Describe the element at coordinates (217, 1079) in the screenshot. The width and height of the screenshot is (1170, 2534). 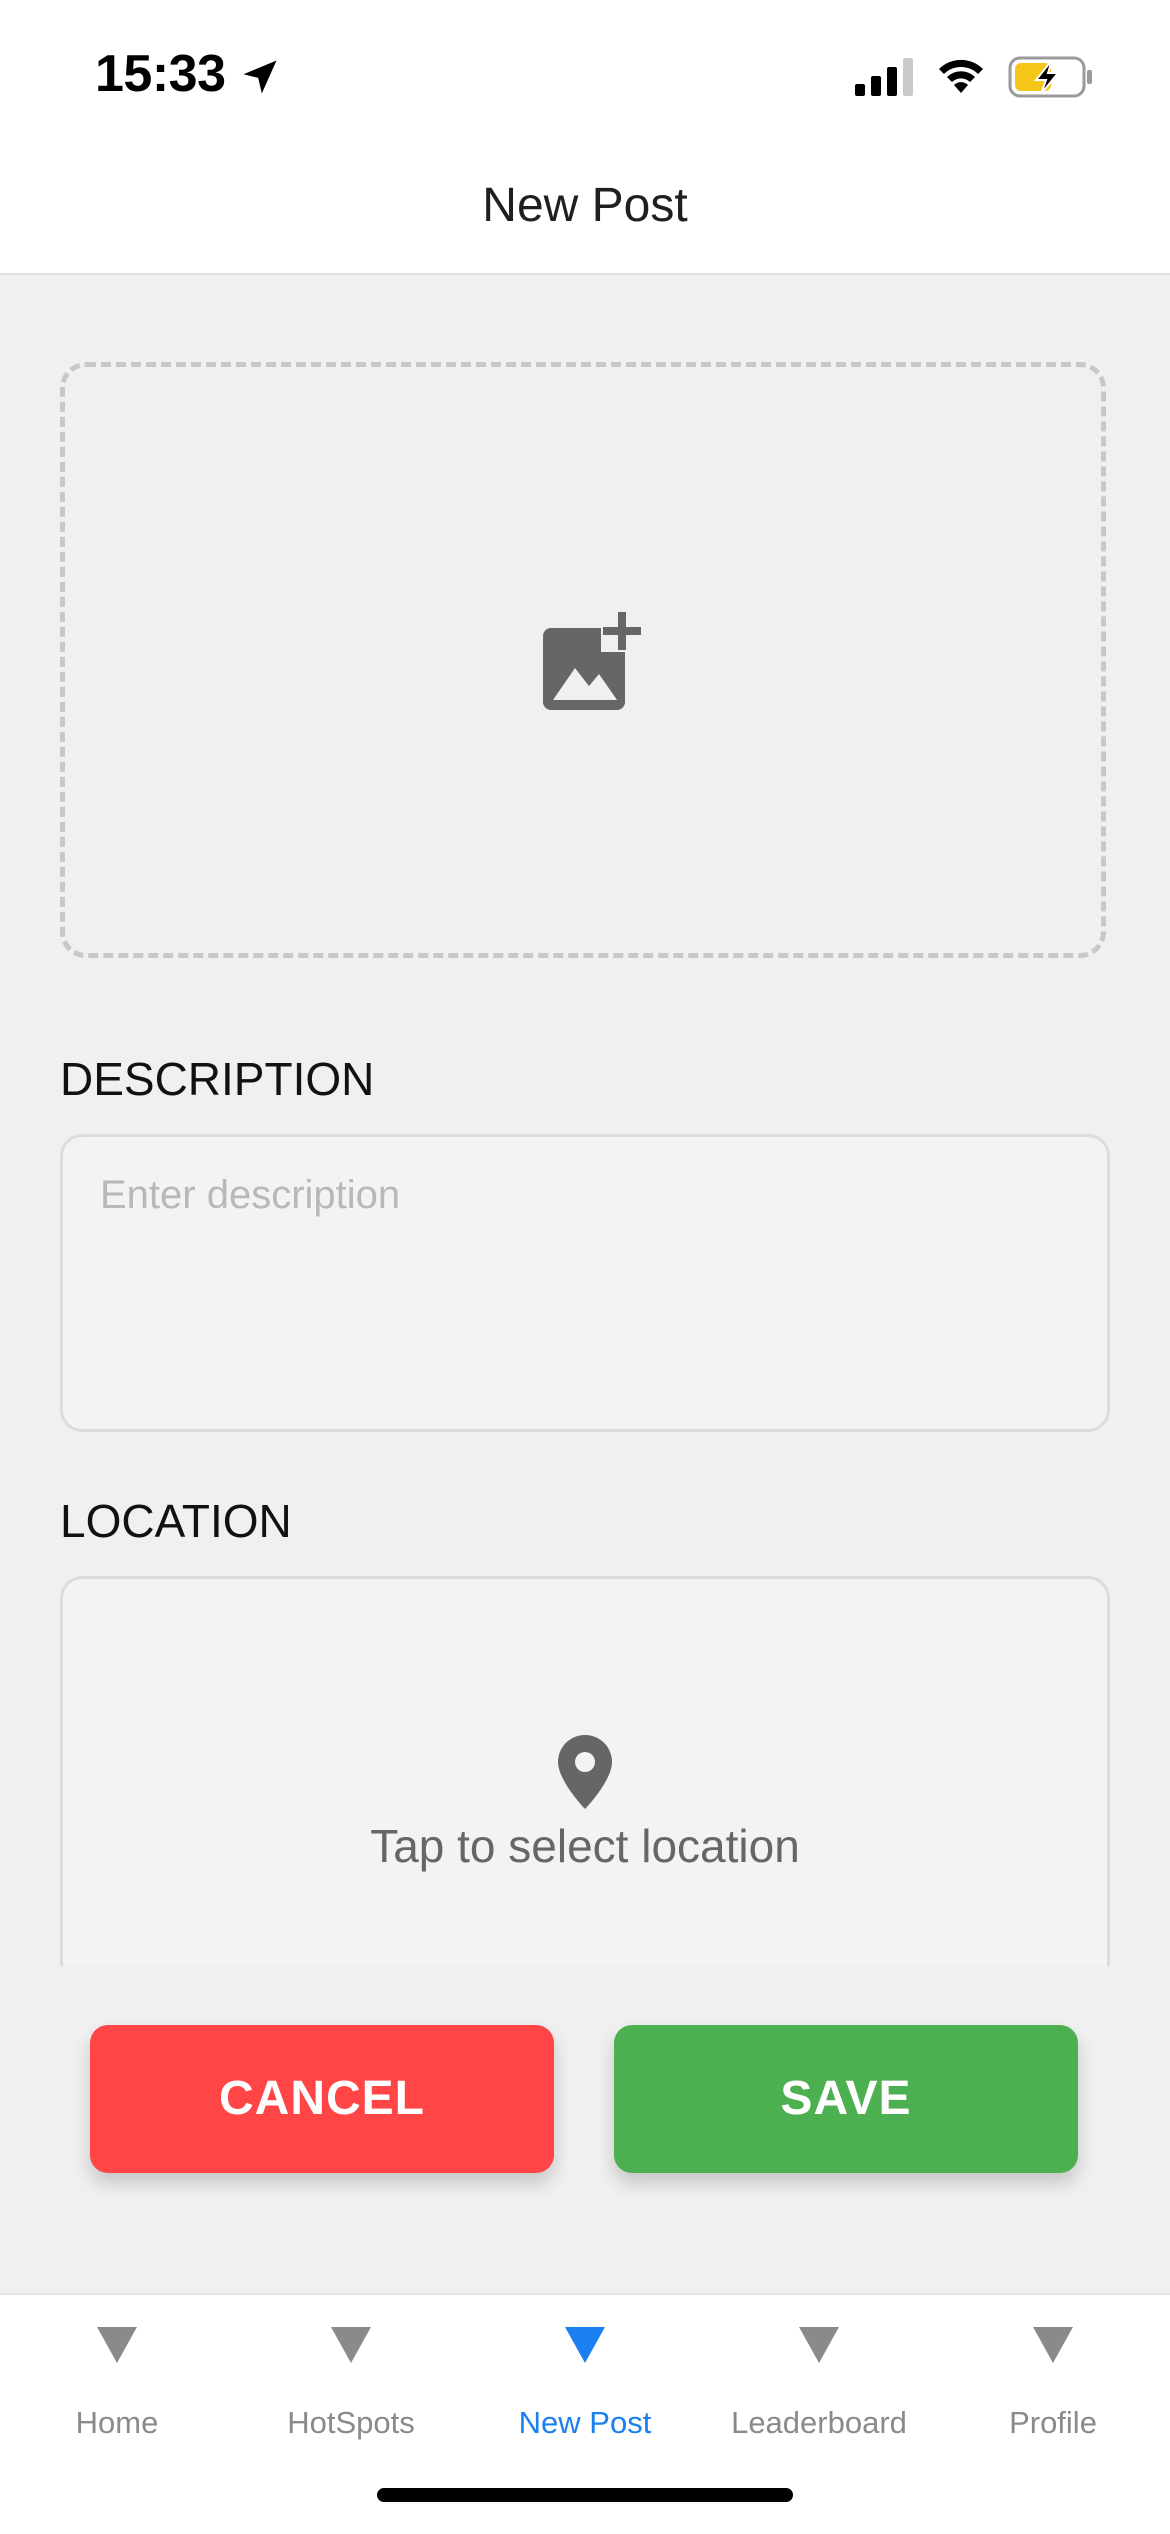
I see `description-label: DESCRIPTION` at that location.